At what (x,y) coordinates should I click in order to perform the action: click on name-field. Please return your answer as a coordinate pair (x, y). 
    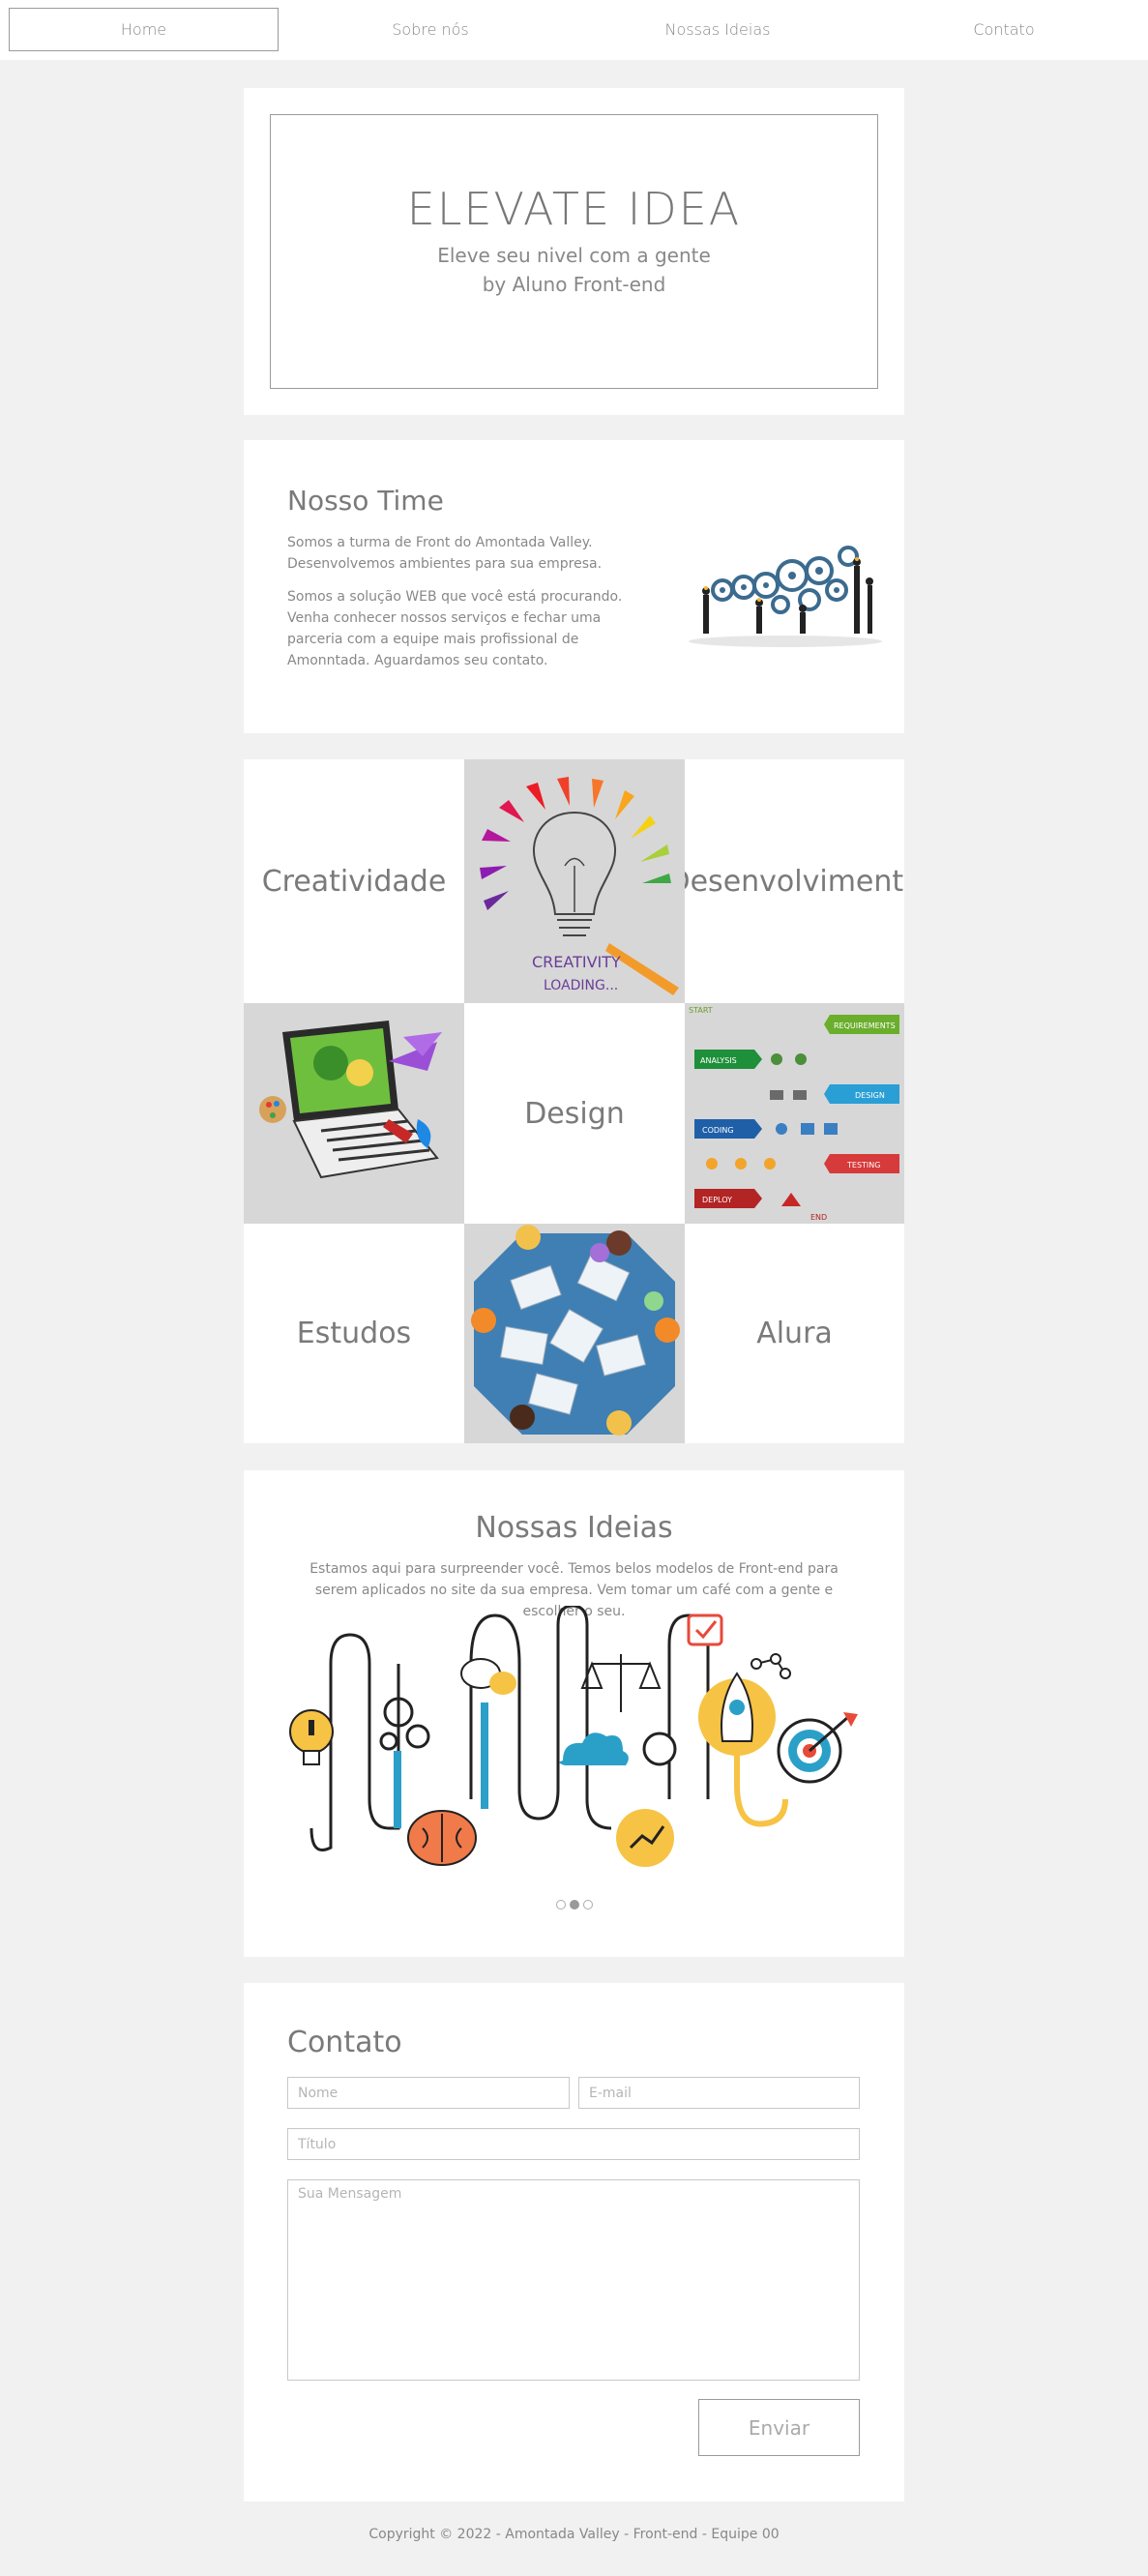
    Looking at the image, I should click on (428, 2093).